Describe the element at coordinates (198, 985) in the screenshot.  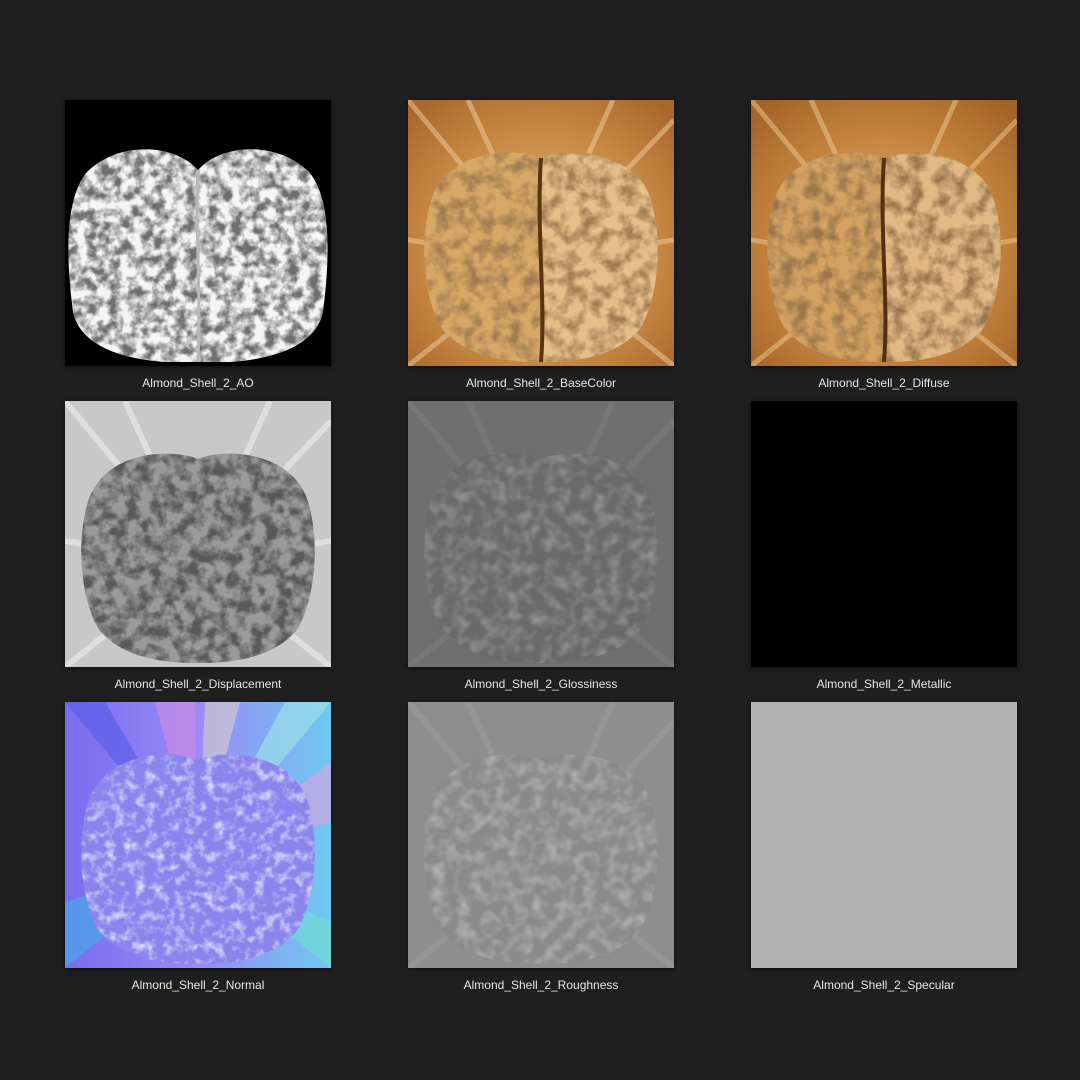
I see `texture-filename: Almond_Shell_2_Normal` at that location.